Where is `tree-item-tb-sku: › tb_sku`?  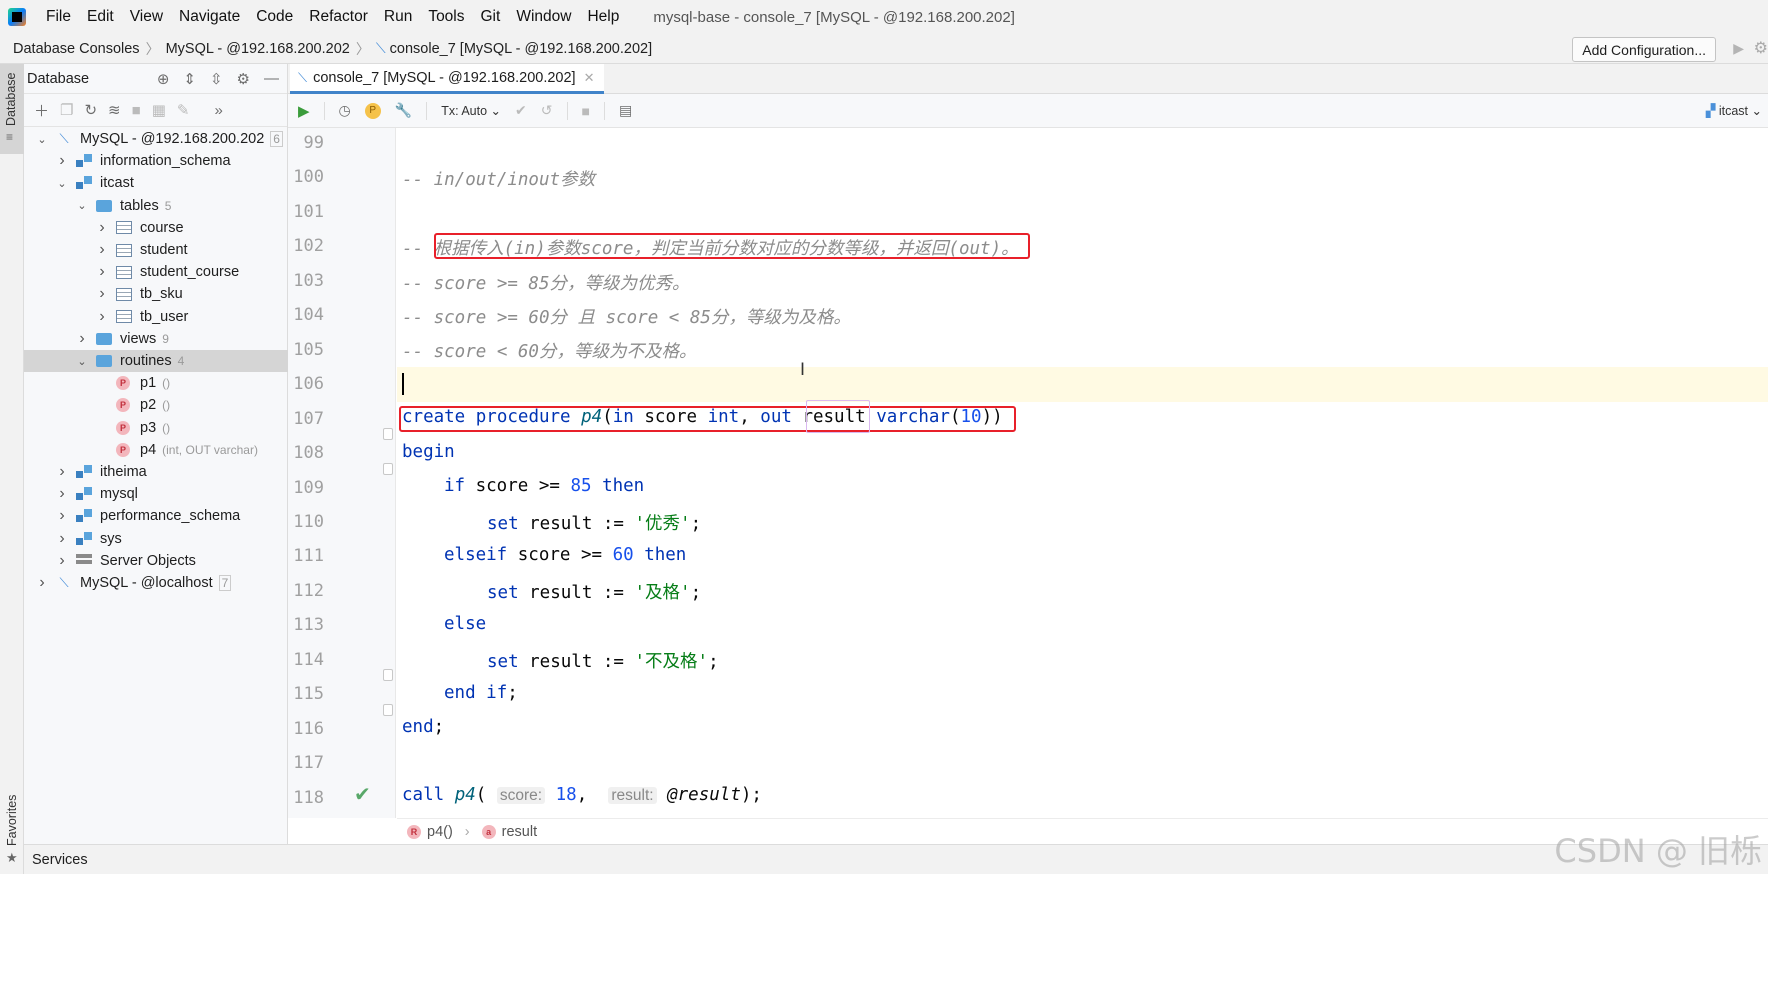
tree-item-tb-sku: › tb_sku is located at coordinates (156, 294).